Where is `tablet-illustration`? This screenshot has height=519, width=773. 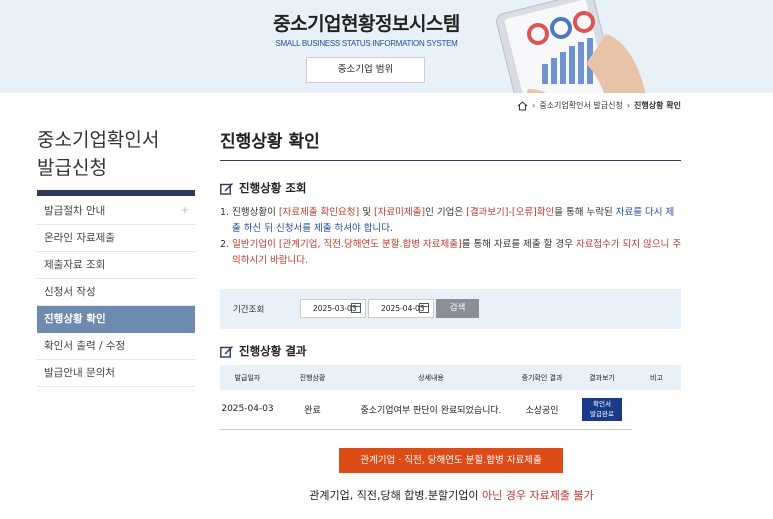 tablet-illustration is located at coordinates (571, 46).